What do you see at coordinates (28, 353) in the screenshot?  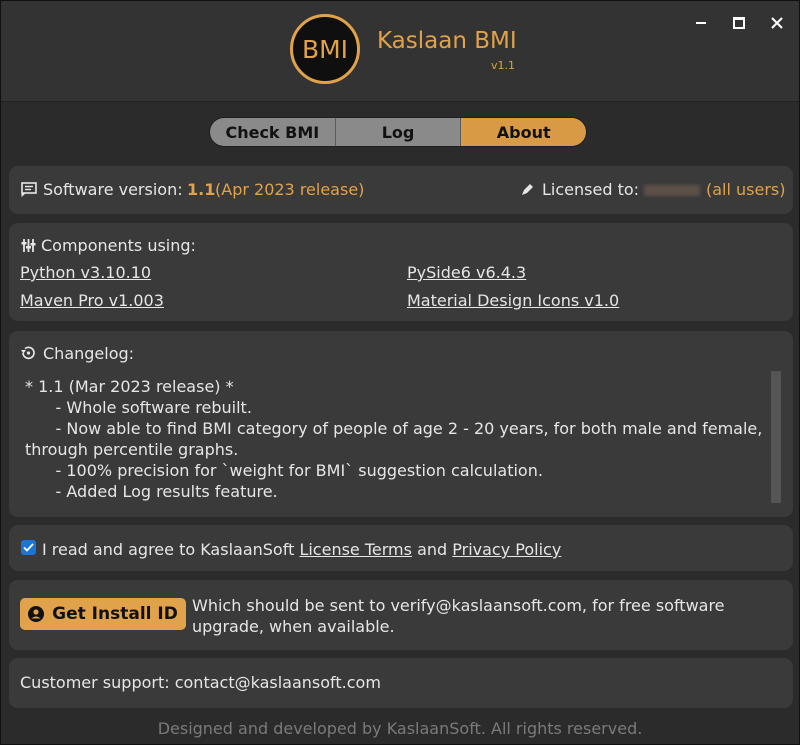 I see `history-icon` at bounding box center [28, 353].